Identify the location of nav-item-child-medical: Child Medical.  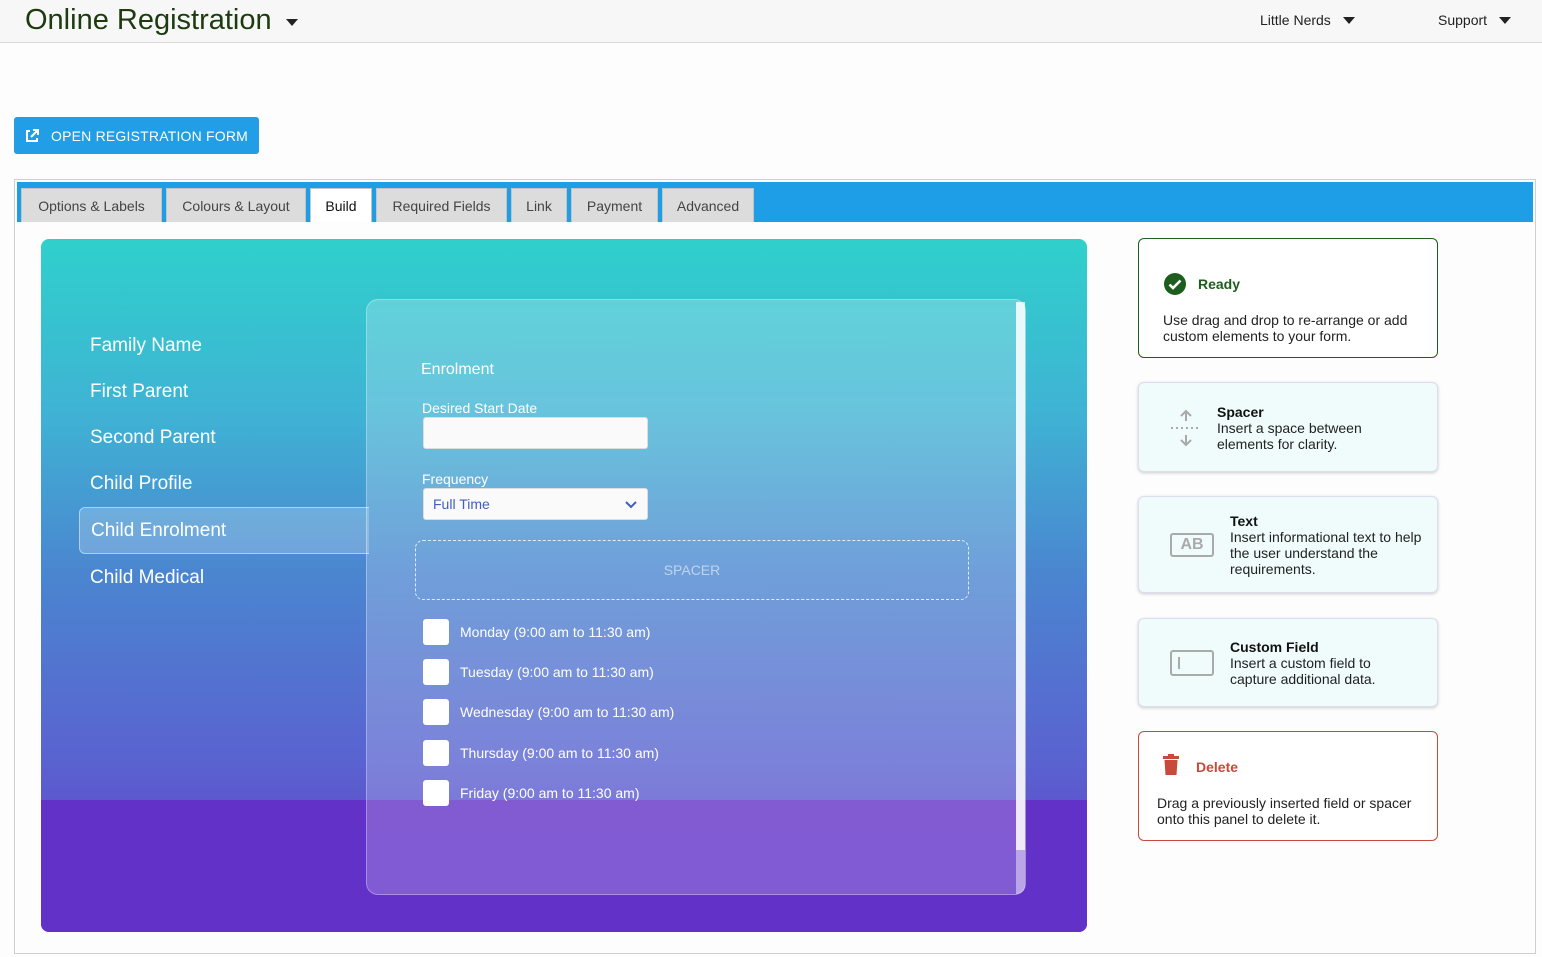
(147, 578).